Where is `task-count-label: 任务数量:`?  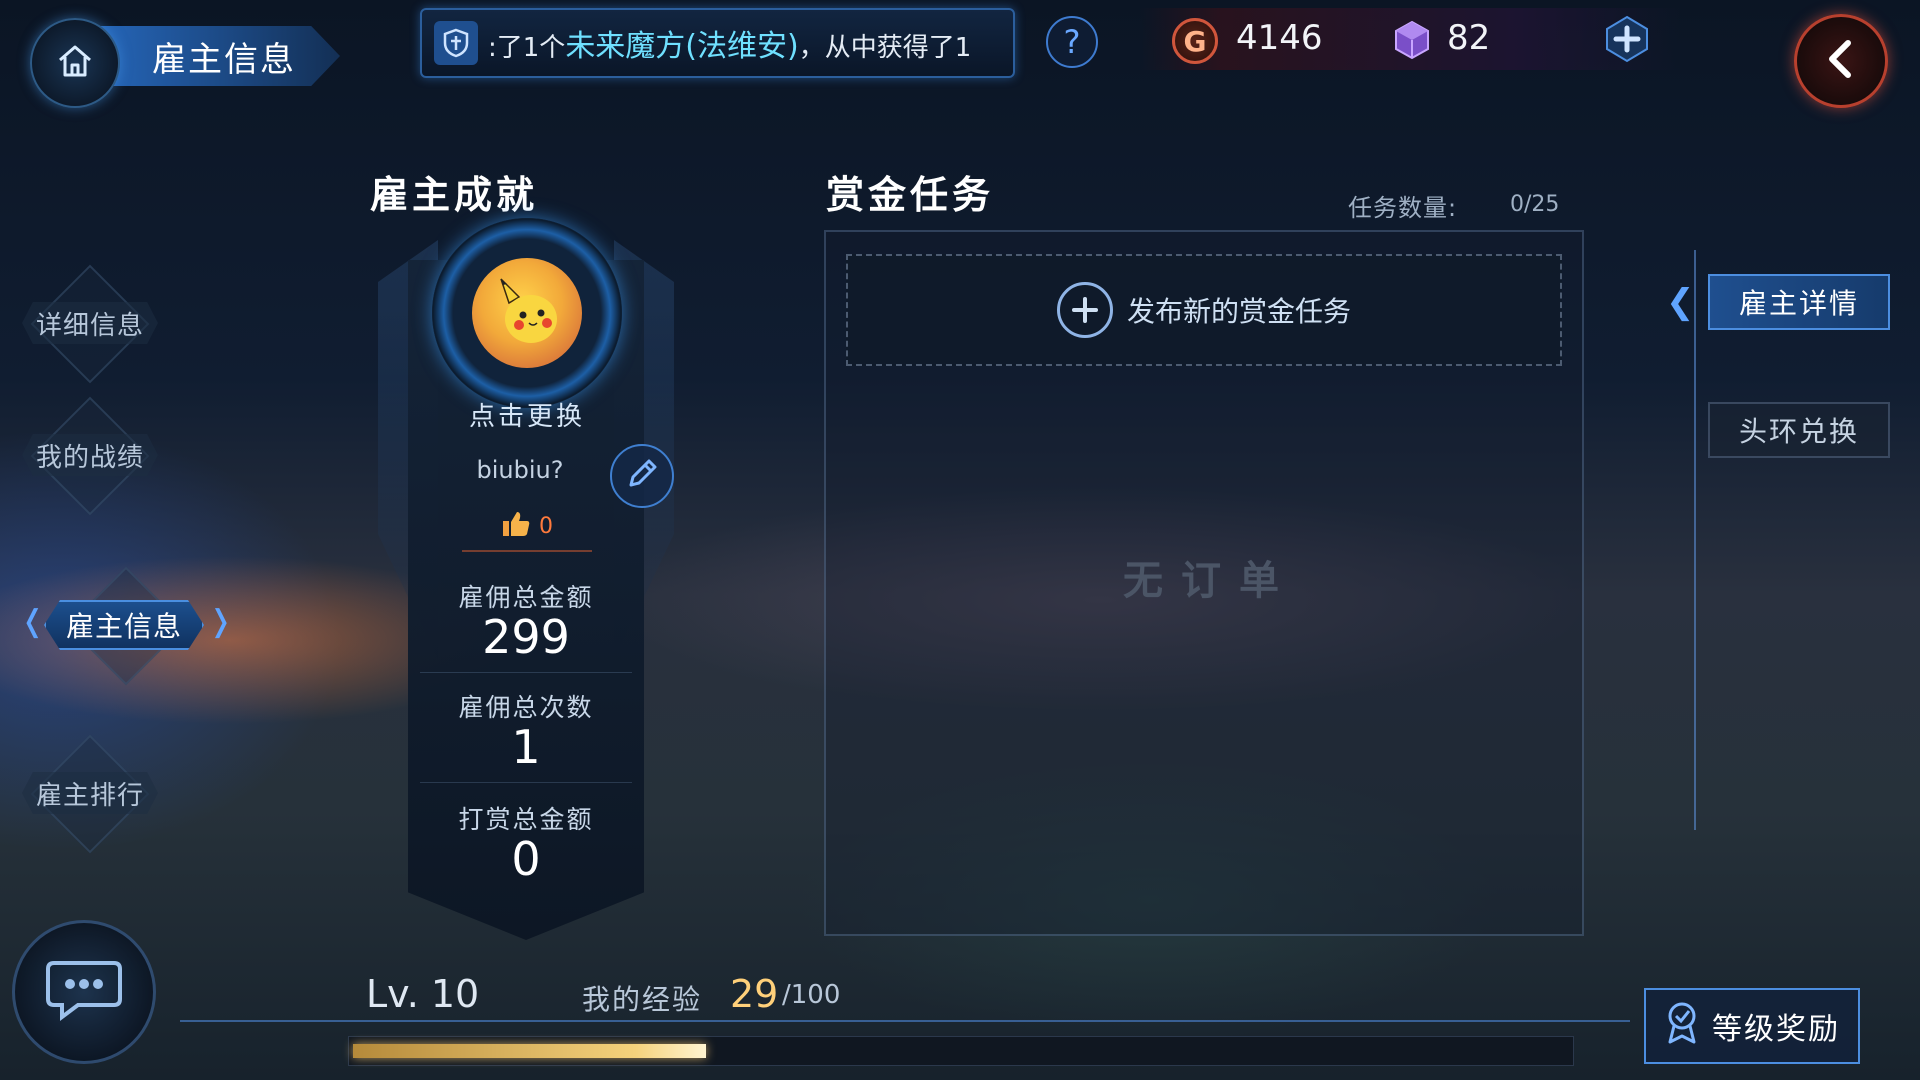
task-count-label: 任务数量: is located at coordinates (1403, 208).